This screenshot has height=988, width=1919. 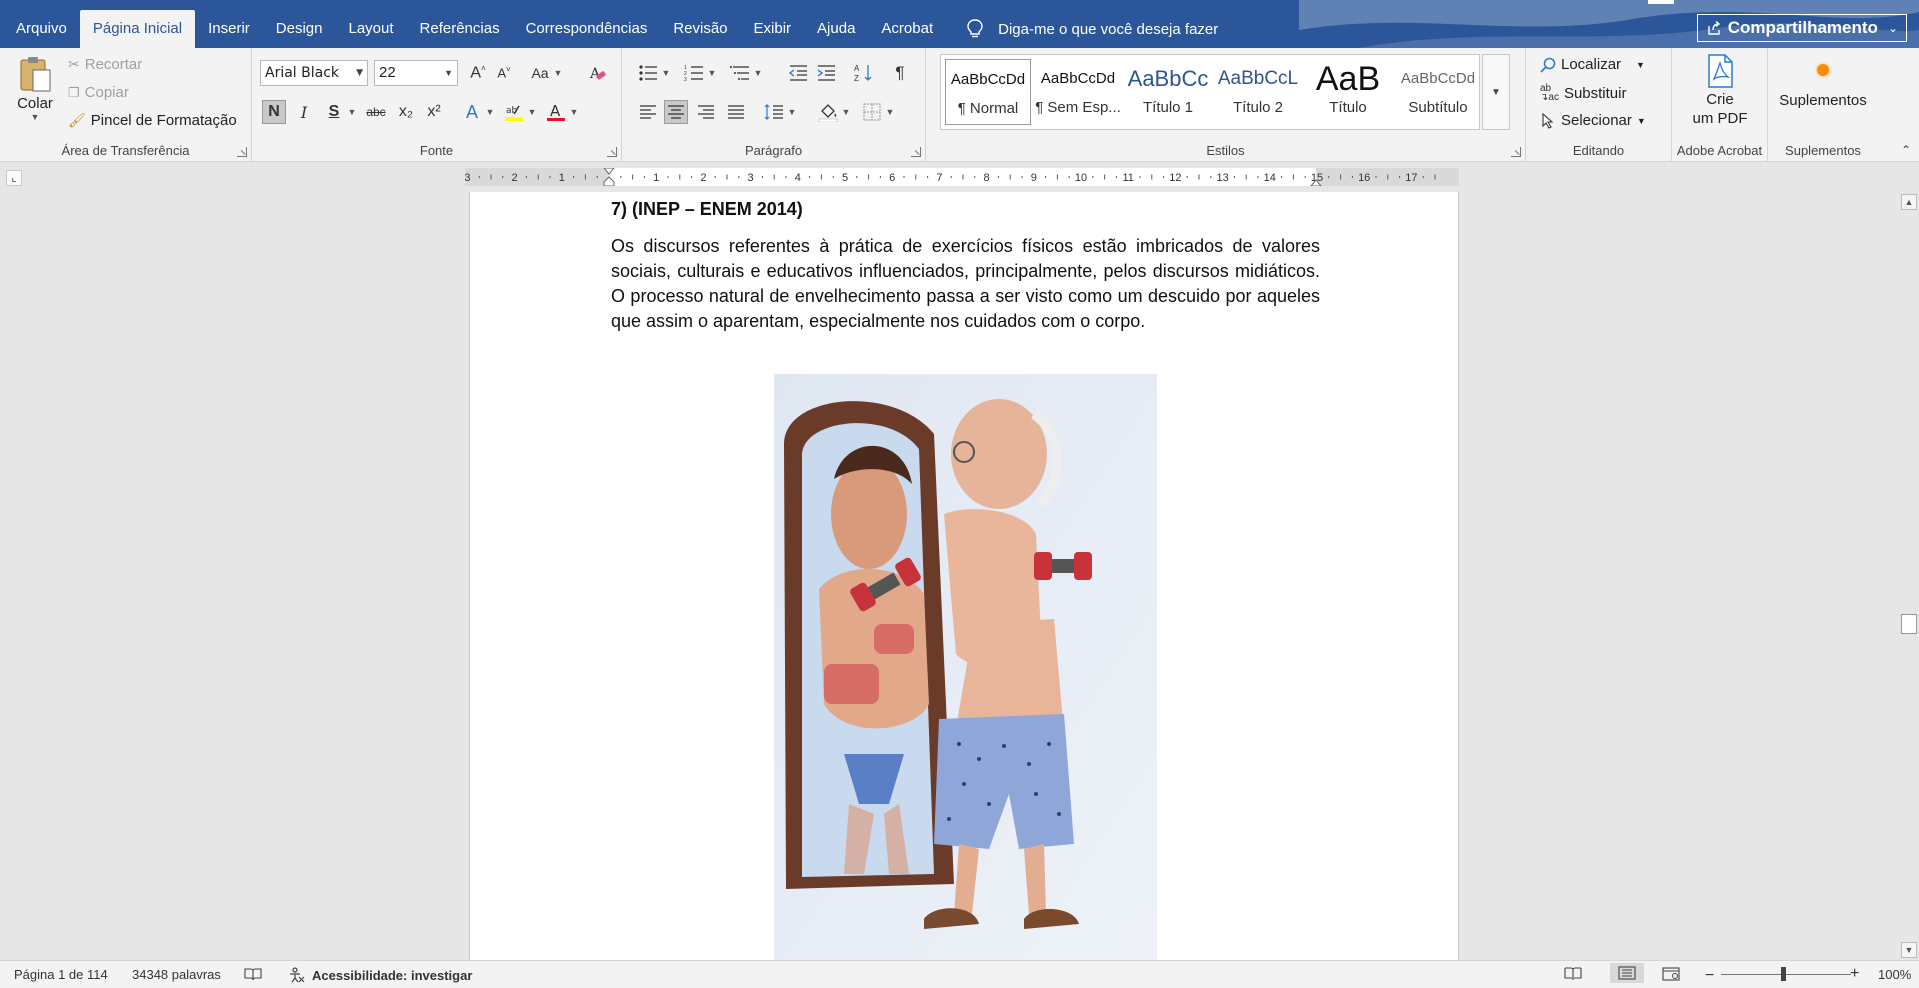 What do you see at coordinates (176, 974) in the screenshot?
I see `word-count: 34348 palavras` at bounding box center [176, 974].